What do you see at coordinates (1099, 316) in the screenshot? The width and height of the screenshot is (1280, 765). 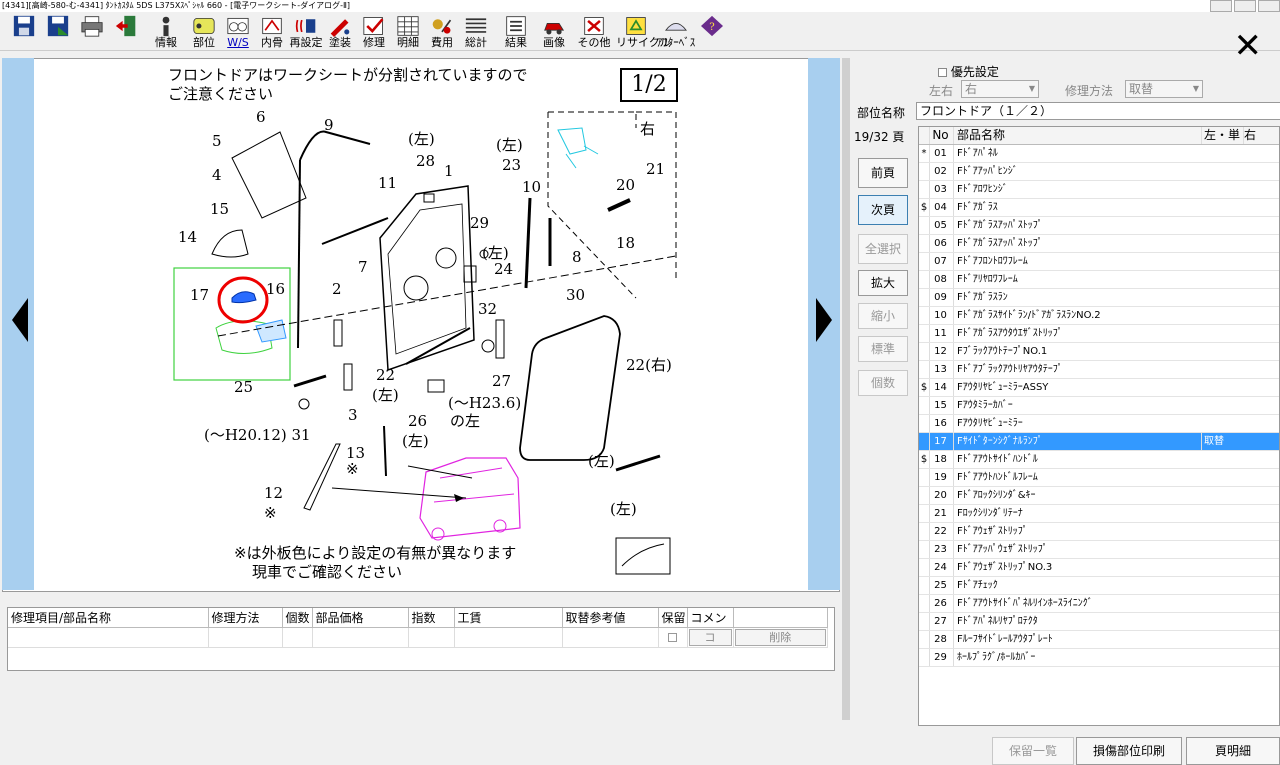 I see `list-item: 10 Fﾄﾞｱｶﾞﾗｽｻｲﾄﾞﾗﾝ/ﾄﾞｱｶﾞﾗｽﾗﾝNO.2` at bounding box center [1099, 316].